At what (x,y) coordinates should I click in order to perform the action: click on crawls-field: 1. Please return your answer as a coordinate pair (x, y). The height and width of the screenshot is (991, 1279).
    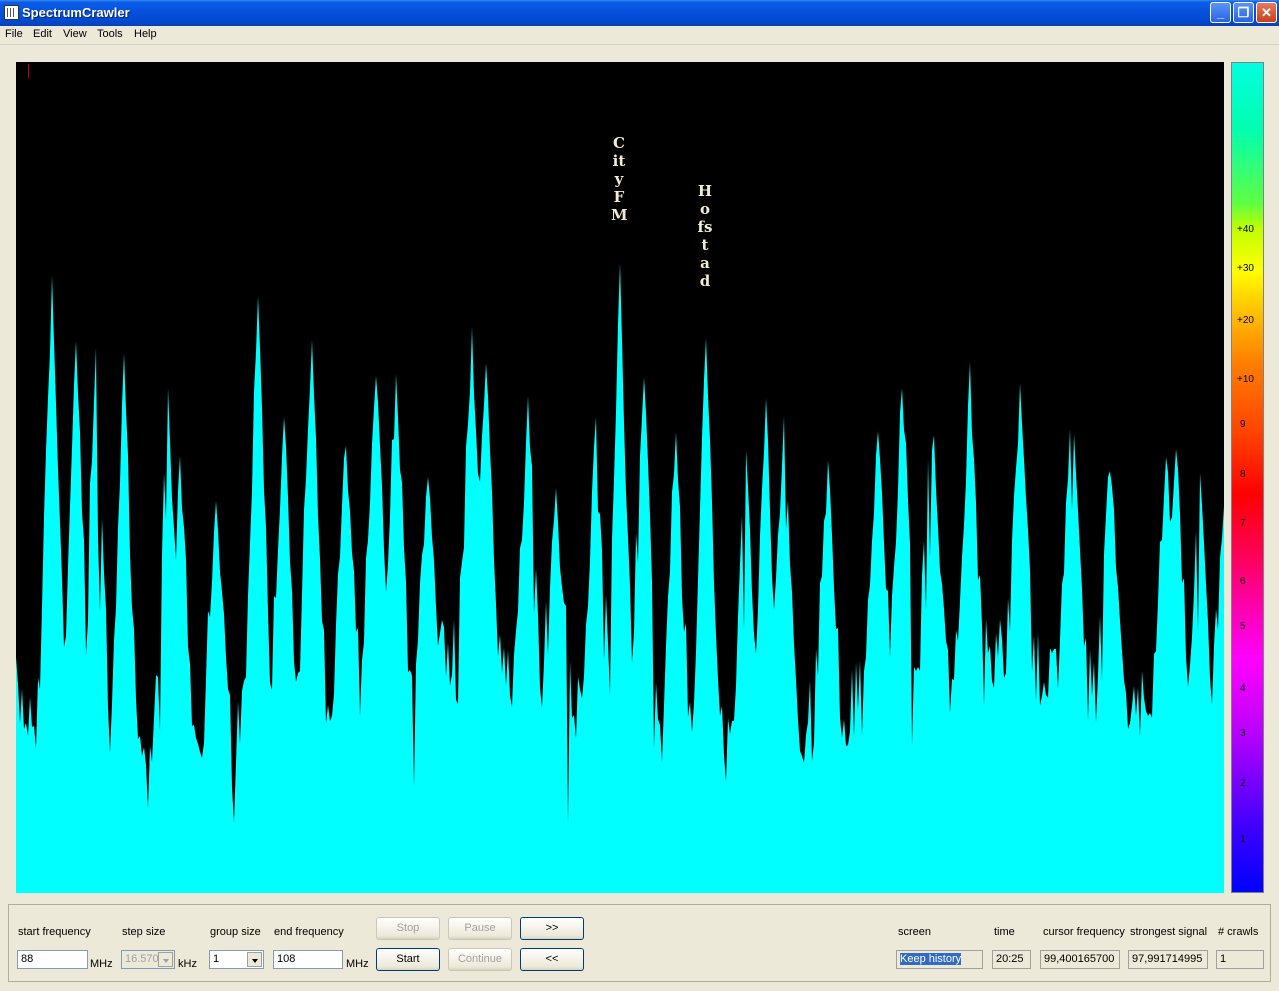
    Looking at the image, I should click on (1240, 959).